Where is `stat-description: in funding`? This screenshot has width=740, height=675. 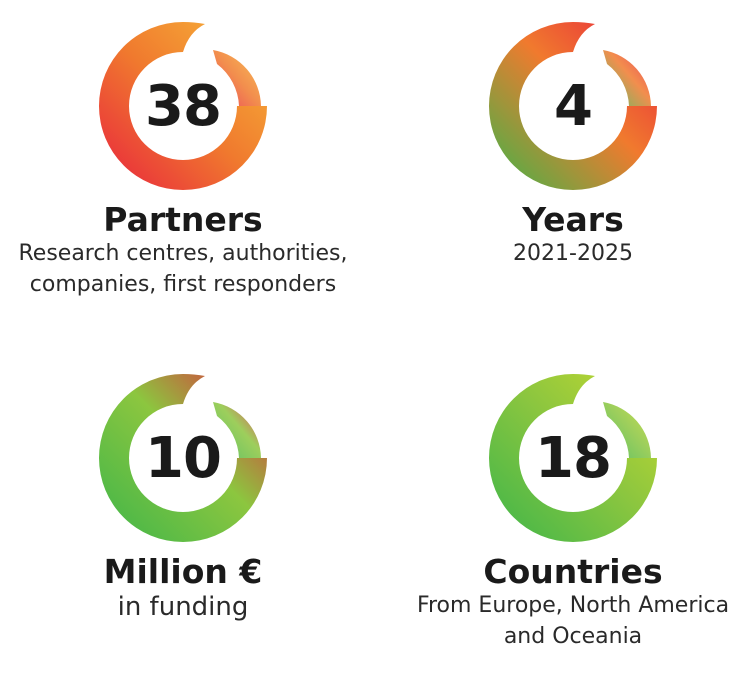
stat-description: in funding is located at coordinates (183, 607).